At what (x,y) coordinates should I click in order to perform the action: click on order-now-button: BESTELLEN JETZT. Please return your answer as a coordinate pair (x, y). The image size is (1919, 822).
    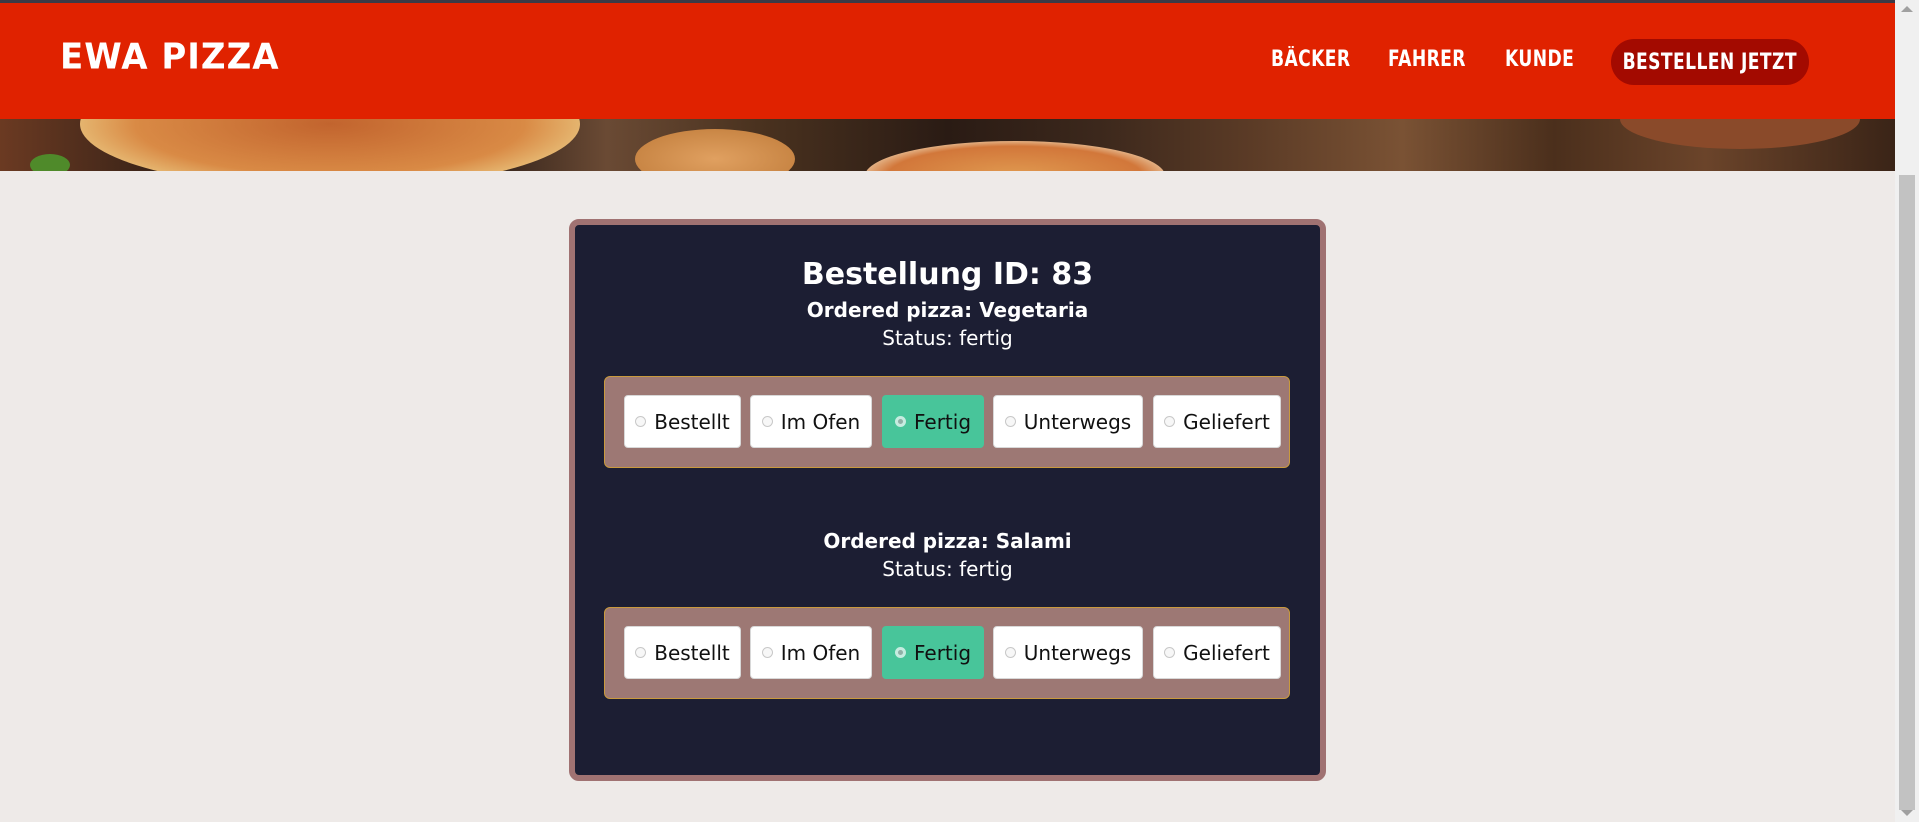
    Looking at the image, I should click on (1710, 62).